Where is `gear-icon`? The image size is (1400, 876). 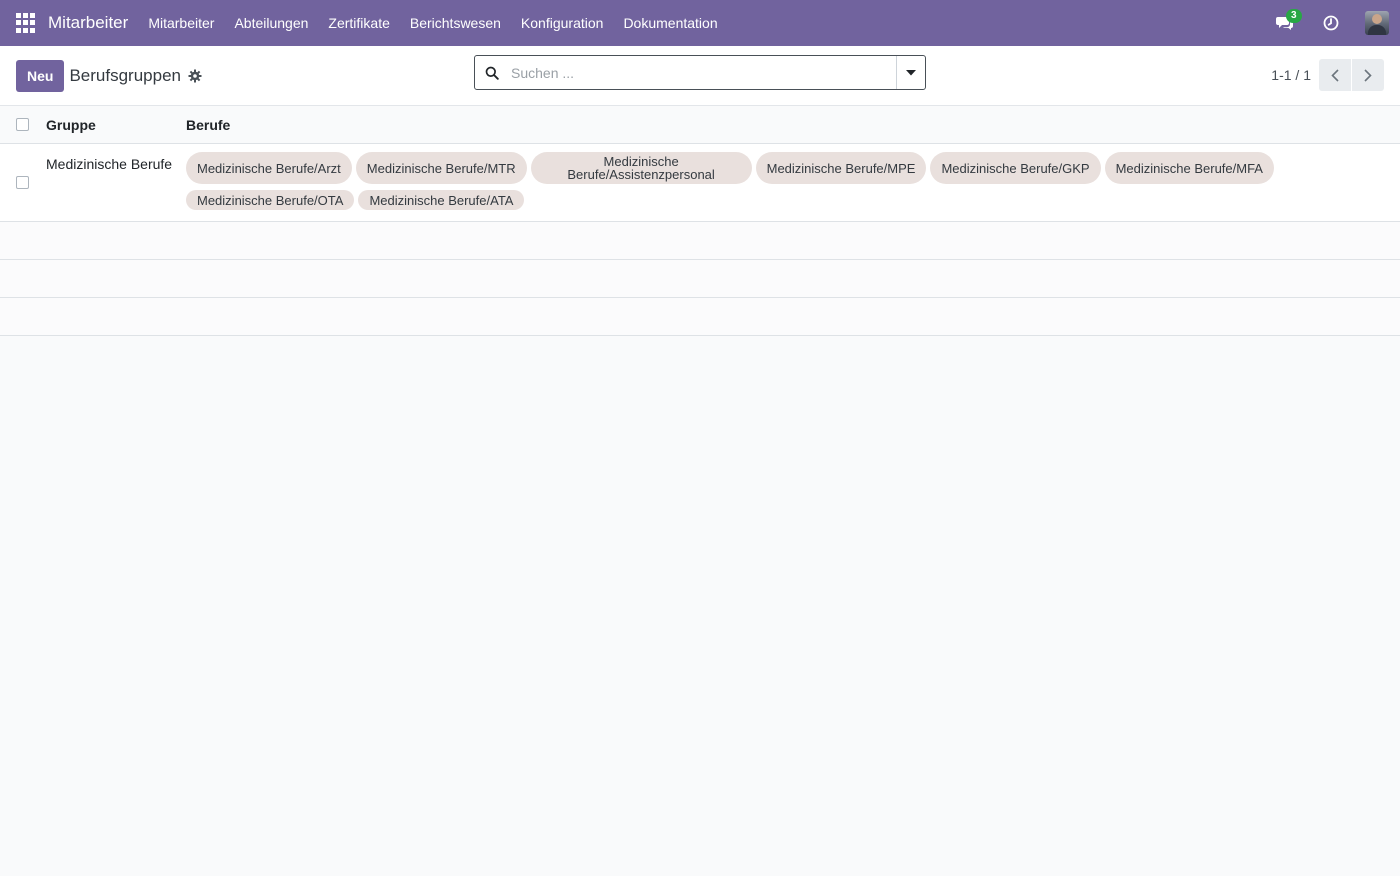
gear-icon is located at coordinates (195, 76).